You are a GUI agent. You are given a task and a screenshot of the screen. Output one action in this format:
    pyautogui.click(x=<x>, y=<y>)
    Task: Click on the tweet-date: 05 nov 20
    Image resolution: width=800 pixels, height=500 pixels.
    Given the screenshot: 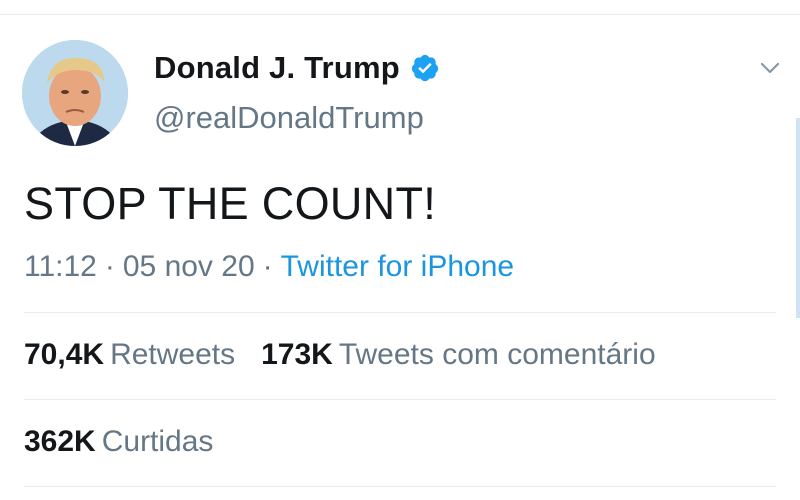 What is the action you would take?
    pyautogui.click(x=189, y=266)
    